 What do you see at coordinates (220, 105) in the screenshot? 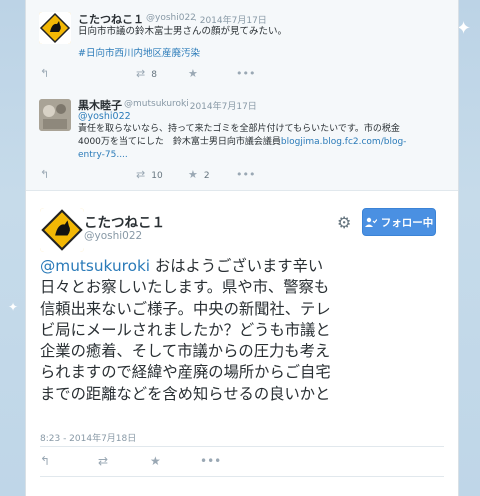
I see `tweet-date: · 2014年7月17日` at bounding box center [220, 105].